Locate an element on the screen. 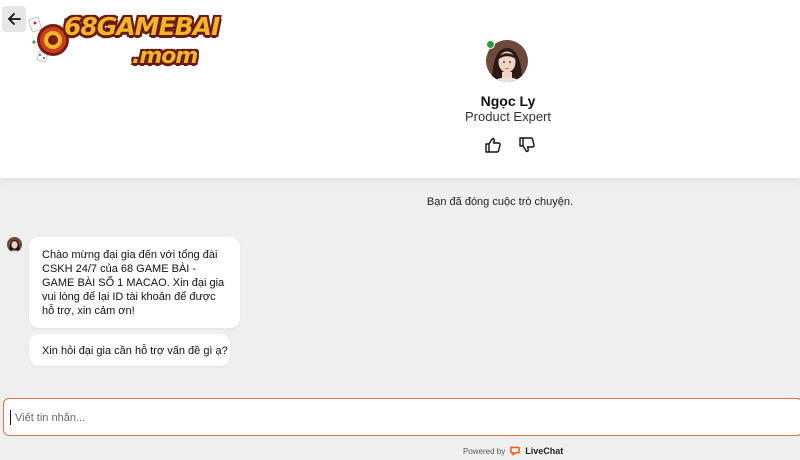 Image resolution: width=800 pixels, height=460 pixels. livechat-logo-icon is located at coordinates (515, 451).